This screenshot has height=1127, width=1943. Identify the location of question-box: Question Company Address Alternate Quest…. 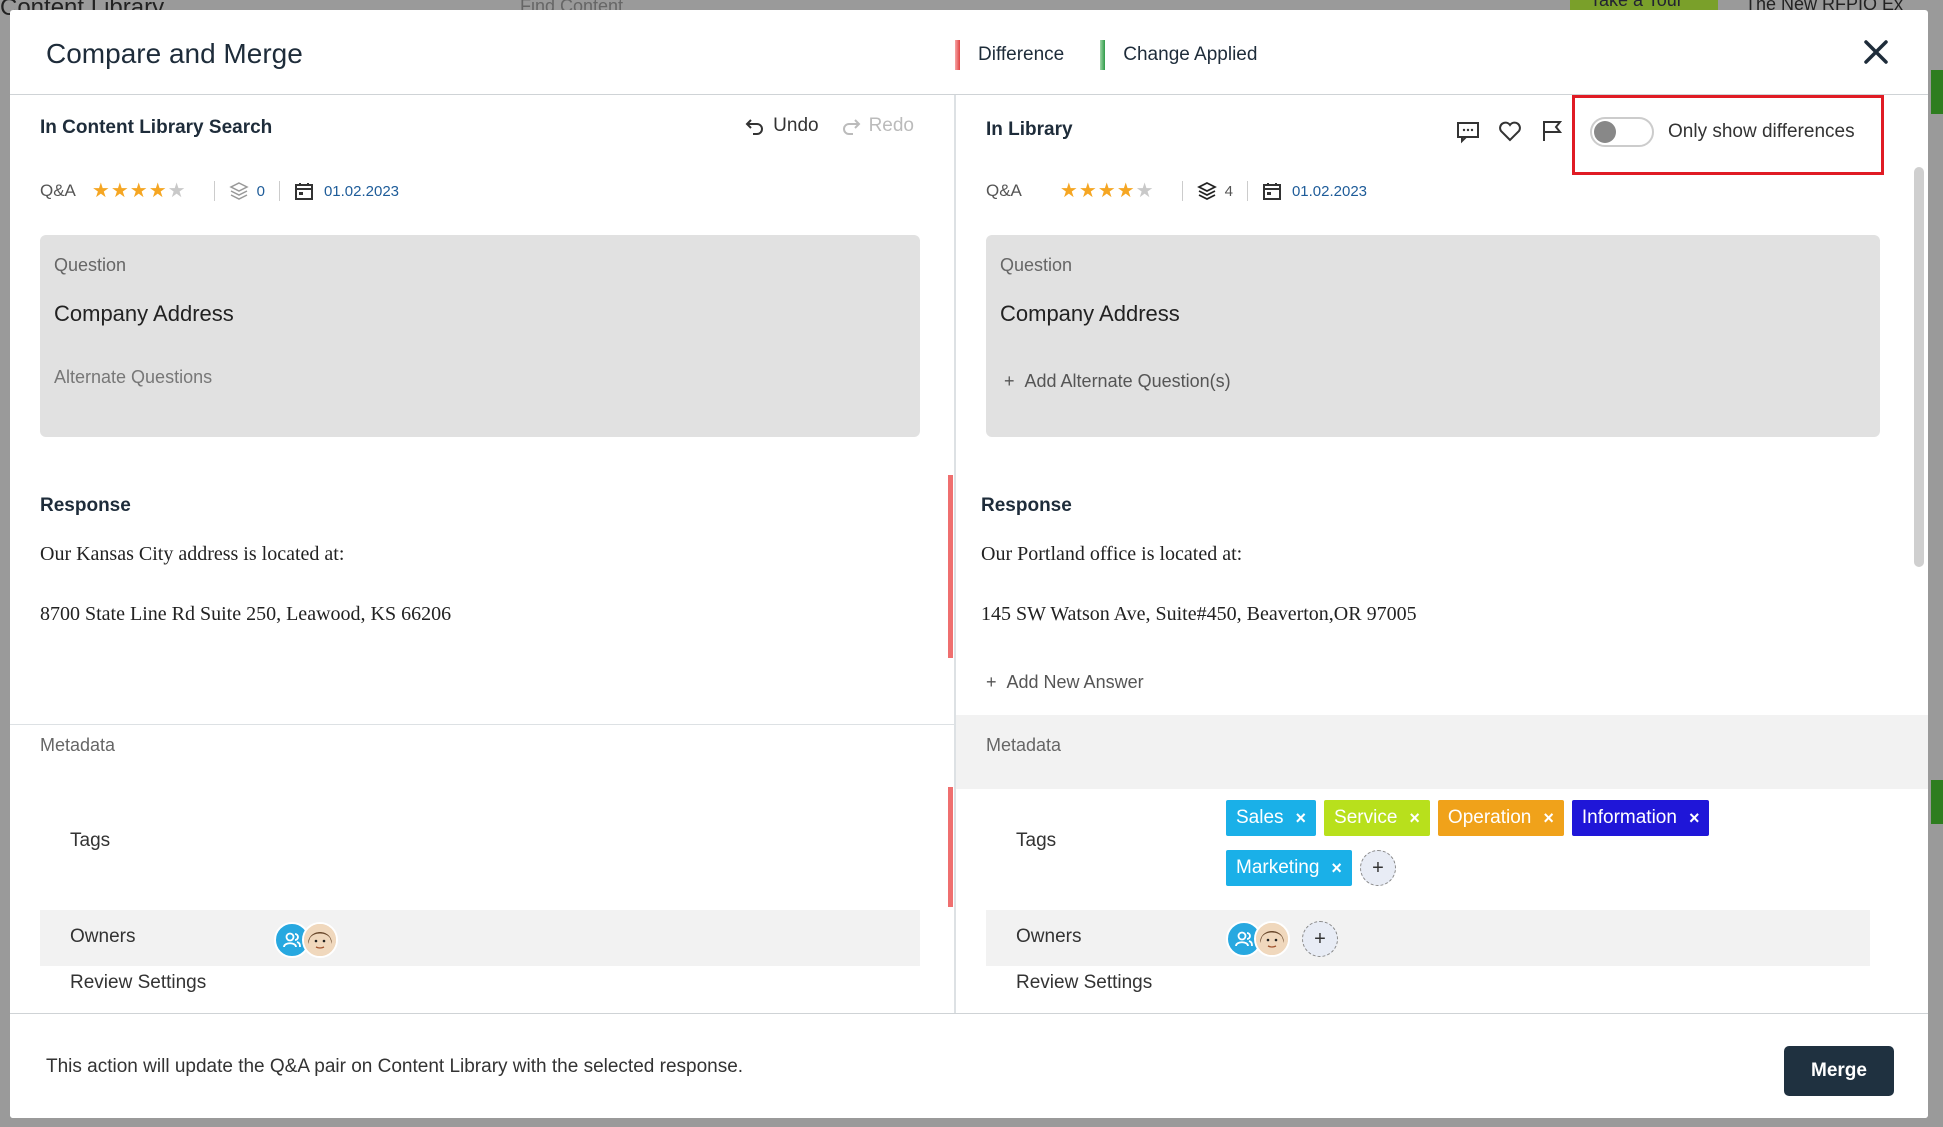
(480, 336).